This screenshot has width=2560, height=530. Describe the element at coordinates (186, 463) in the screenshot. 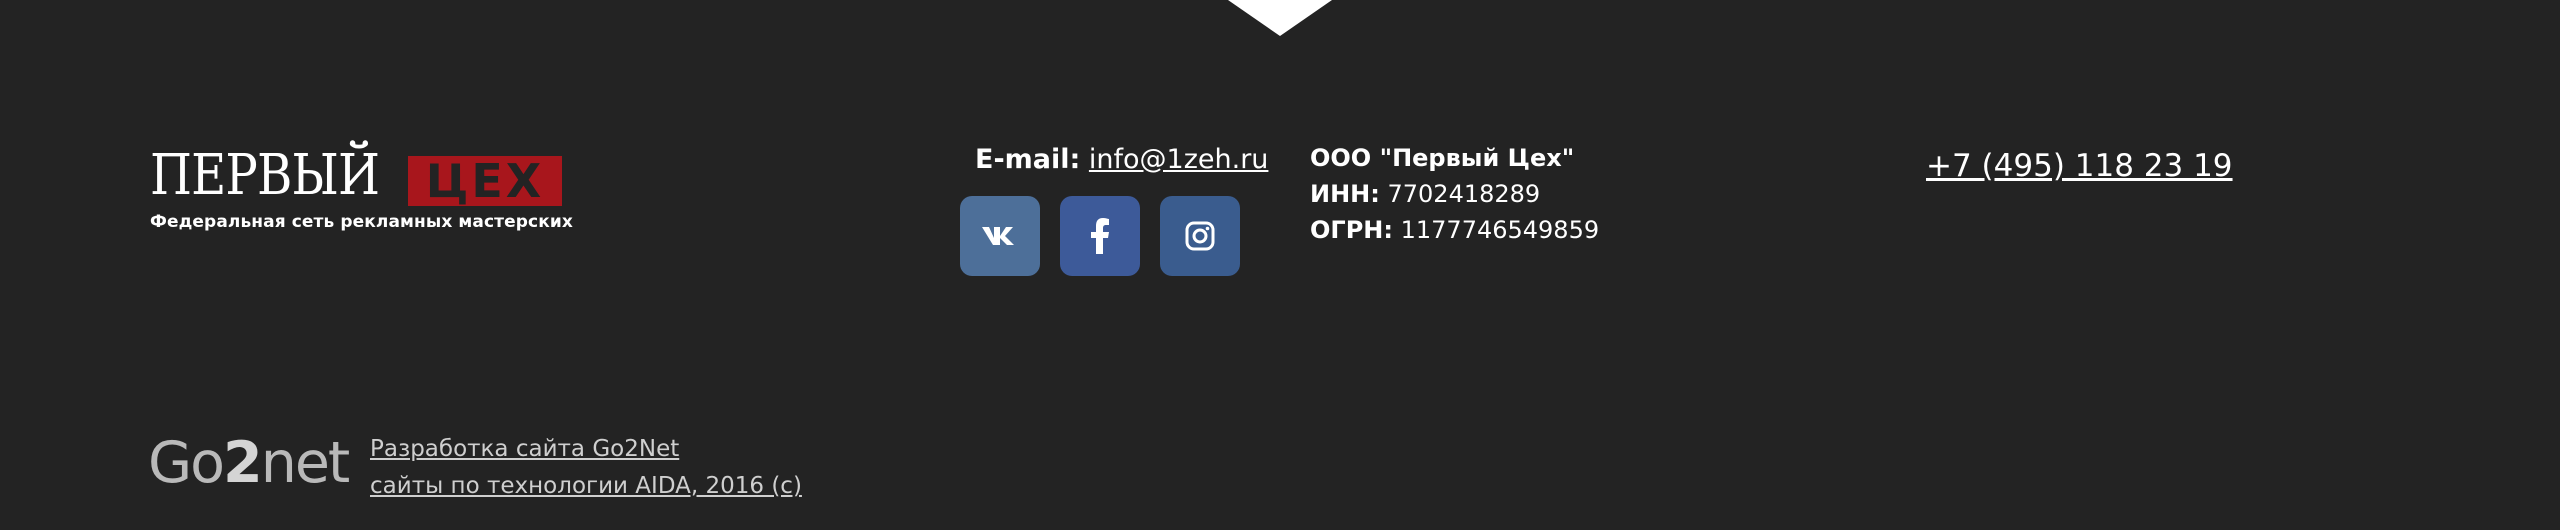

I see `go2net-logo-part-go: Go` at that location.